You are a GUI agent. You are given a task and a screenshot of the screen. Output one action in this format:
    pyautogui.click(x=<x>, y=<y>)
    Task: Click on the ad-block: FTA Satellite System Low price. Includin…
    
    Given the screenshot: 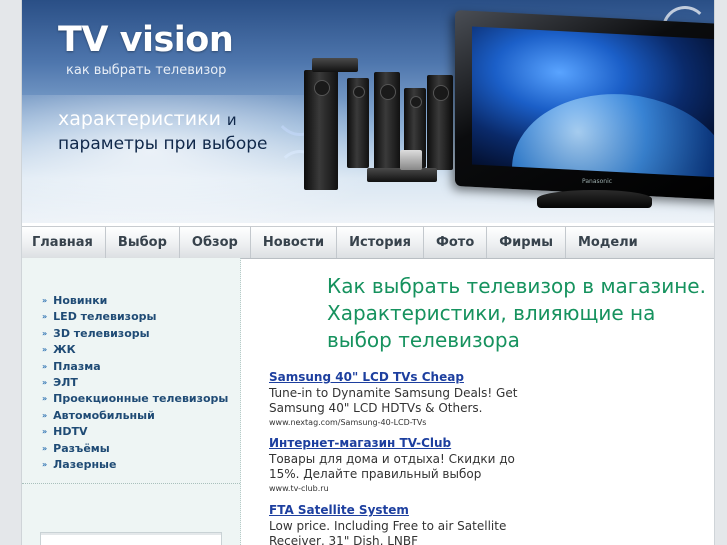 What is the action you would take?
    pyautogui.click(x=399, y=524)
    